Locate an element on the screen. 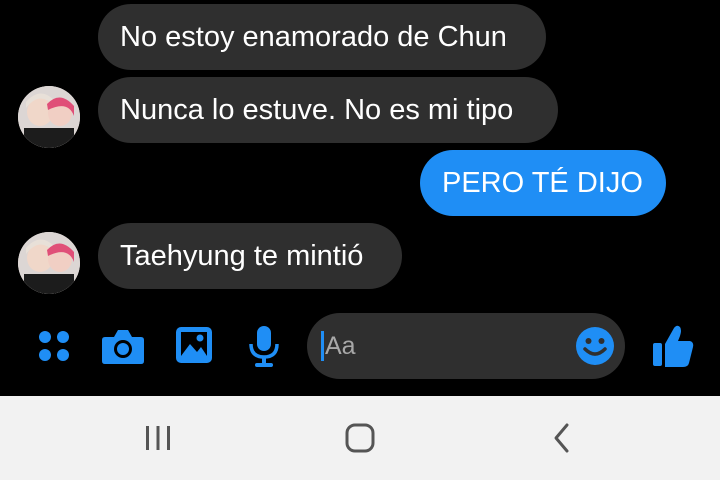  grid-icon is located at coordinates (54, 346).